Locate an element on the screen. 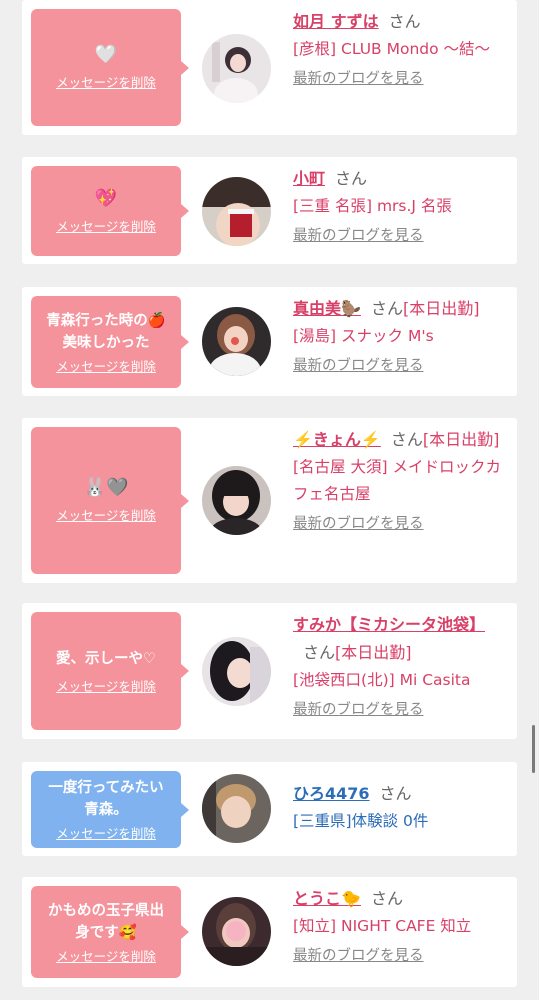 Image resolution: width=539 pixels, height=1000 pixels. shop-name: [彦根] CLUB Mondo 〜結〜 is located at coordinates (392, 49).